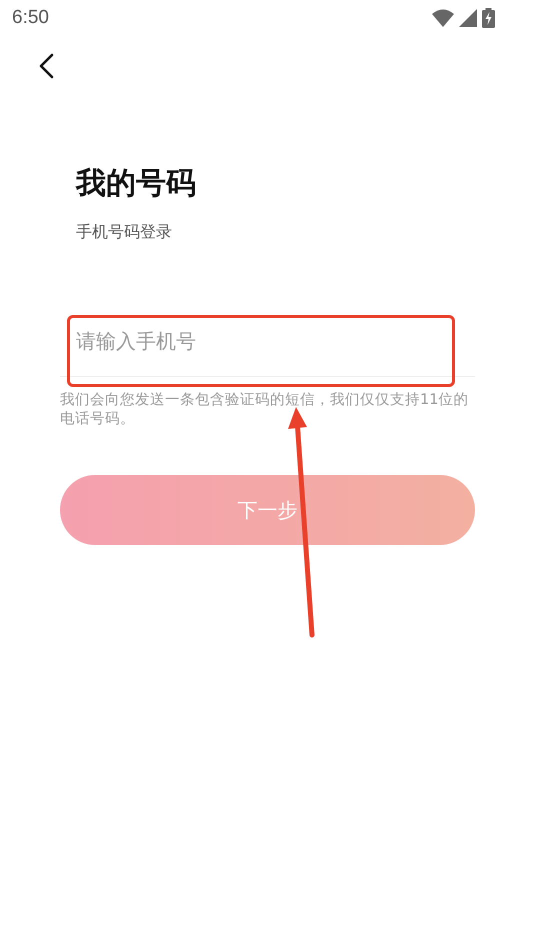 This screenshot has height=951, width=535. What do you see at coordinates (46, 66) in the screenshot?
I see `back-icon` at bounding box center [46, 66].